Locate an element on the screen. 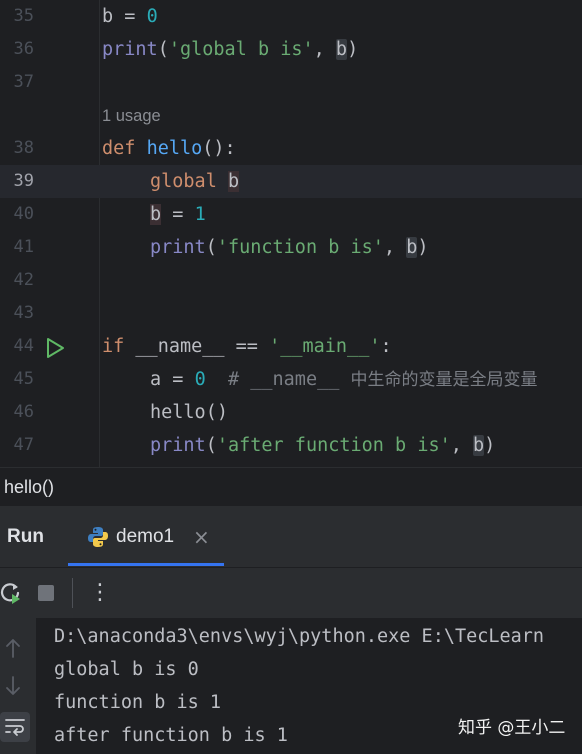 The image size is (582, 754). usage-hint-text: 1 usage is located at coordinates (131, 116).